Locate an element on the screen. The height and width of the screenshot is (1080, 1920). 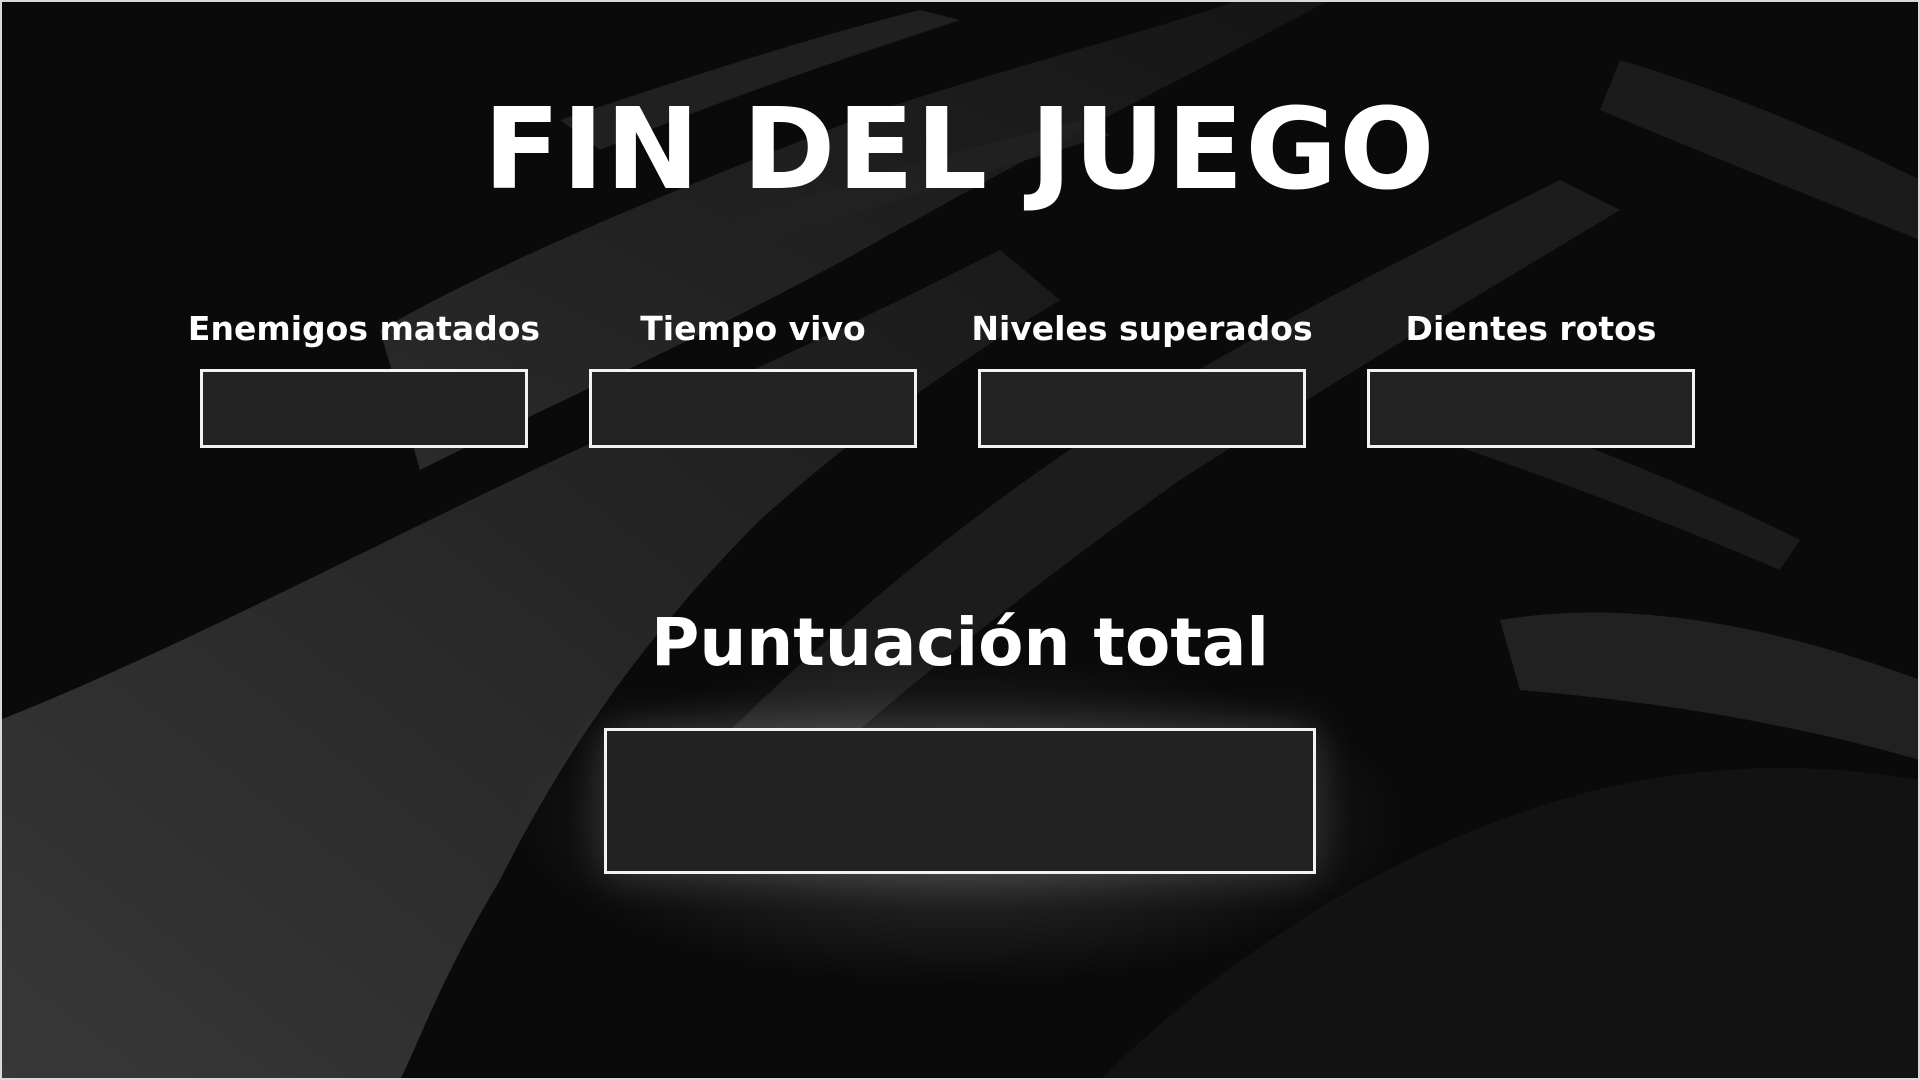
stat-enemies-killed: Enemigos matados is located at coordinates (364, 385).